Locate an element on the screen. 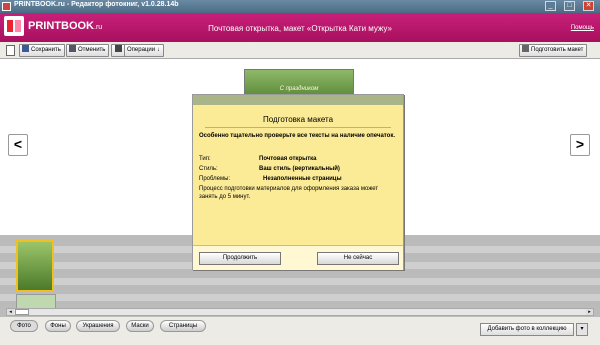 The image size is (600, 345). scroll-right-icon: ▸ is located at coordinates (589, 312).